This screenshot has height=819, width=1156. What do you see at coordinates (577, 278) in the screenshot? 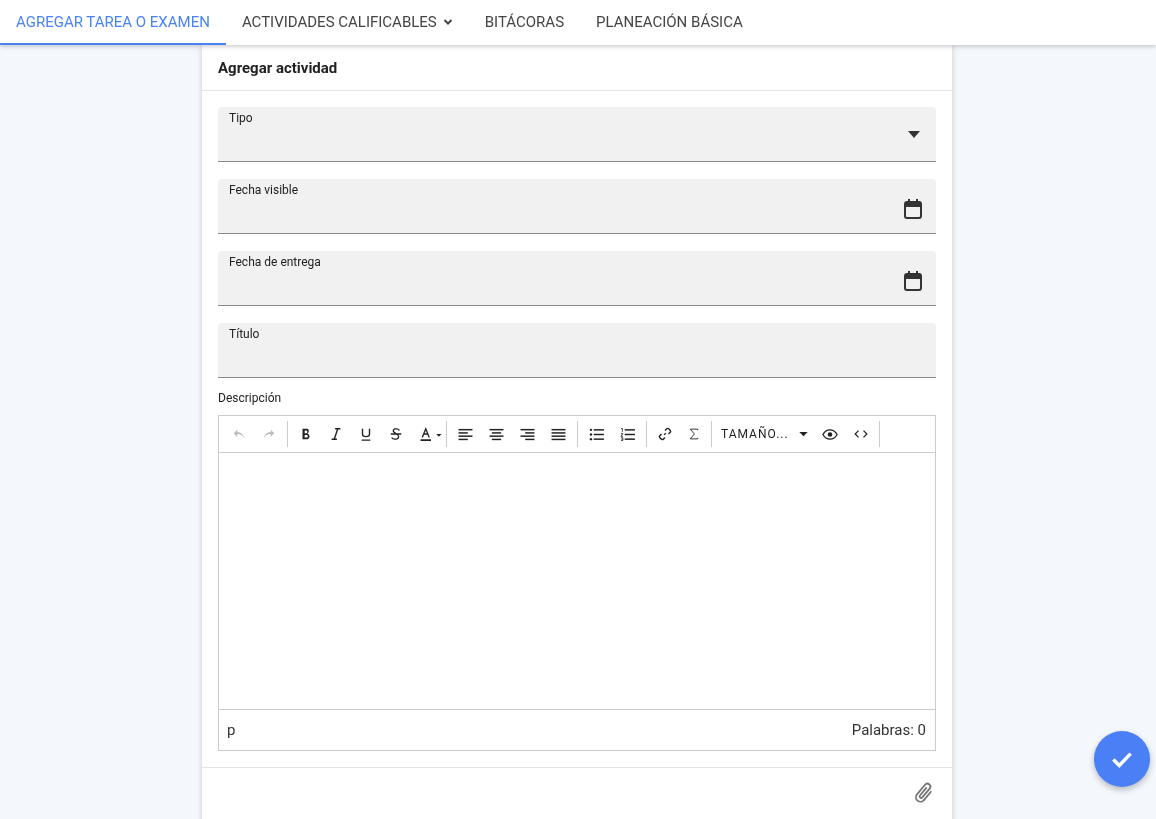
I see `input-field: Fecha de entrega` at bounding box center [577, 278].